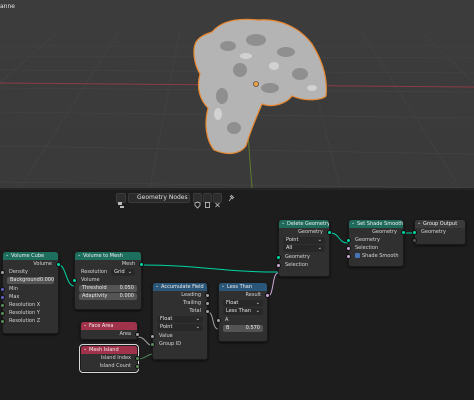 The image size is (474, 400). I want to click on field-value: 0.570, so click(252, 328).